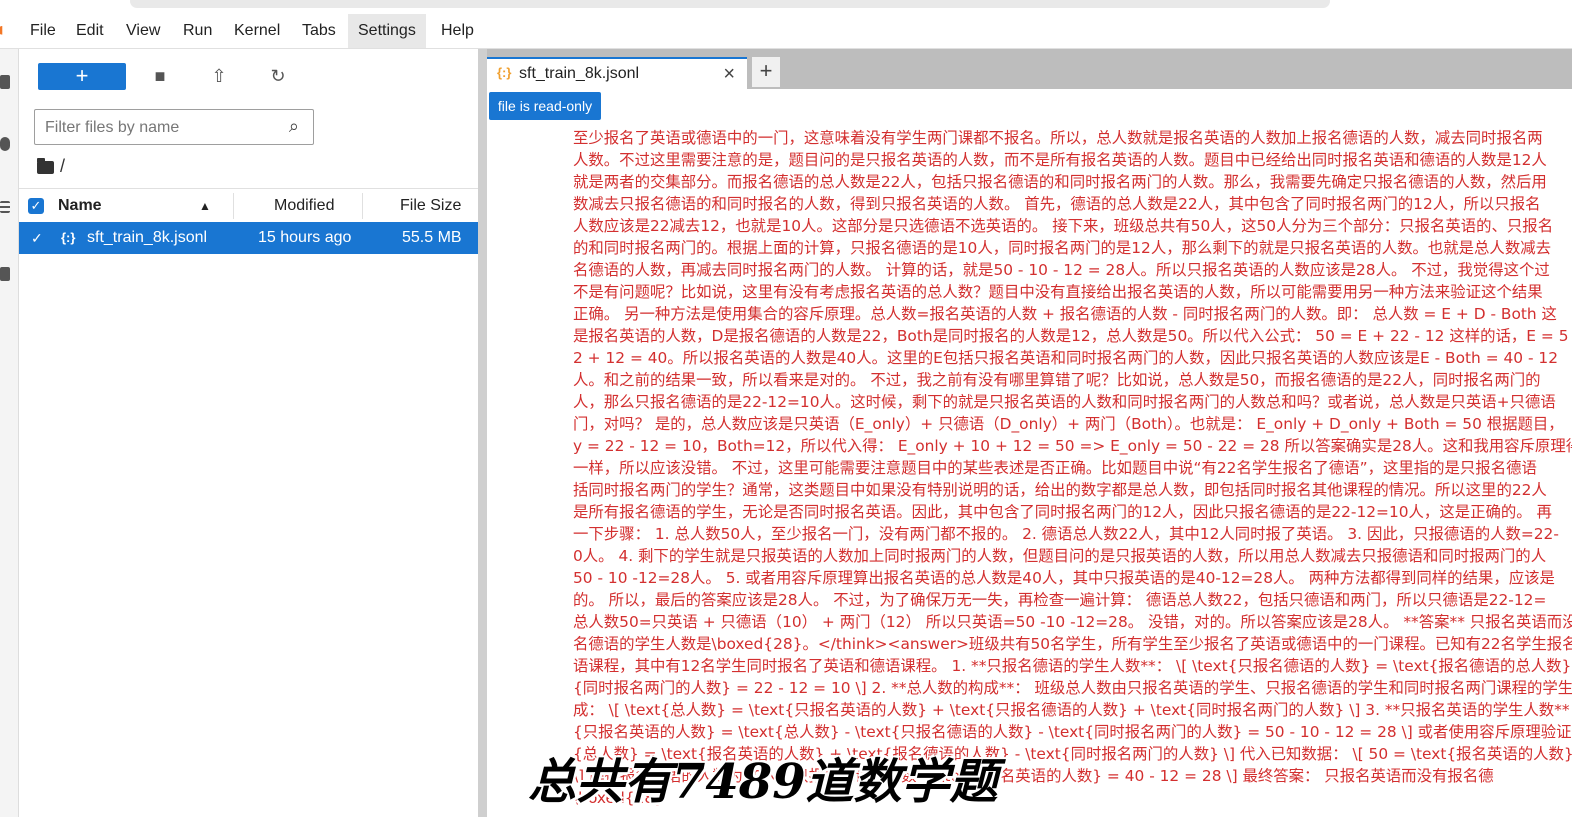  What do you see at coordinates (278, 76) in the screenshot?
I see `refresh-icon: ↻` at bounding box center [278, 76].